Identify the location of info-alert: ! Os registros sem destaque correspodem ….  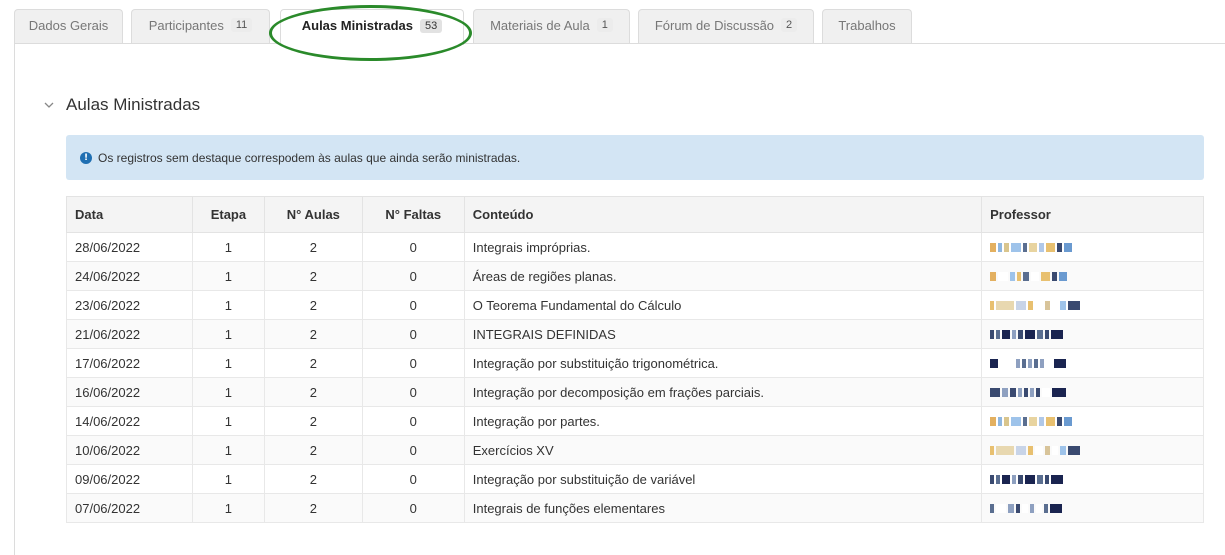
(635, 157).